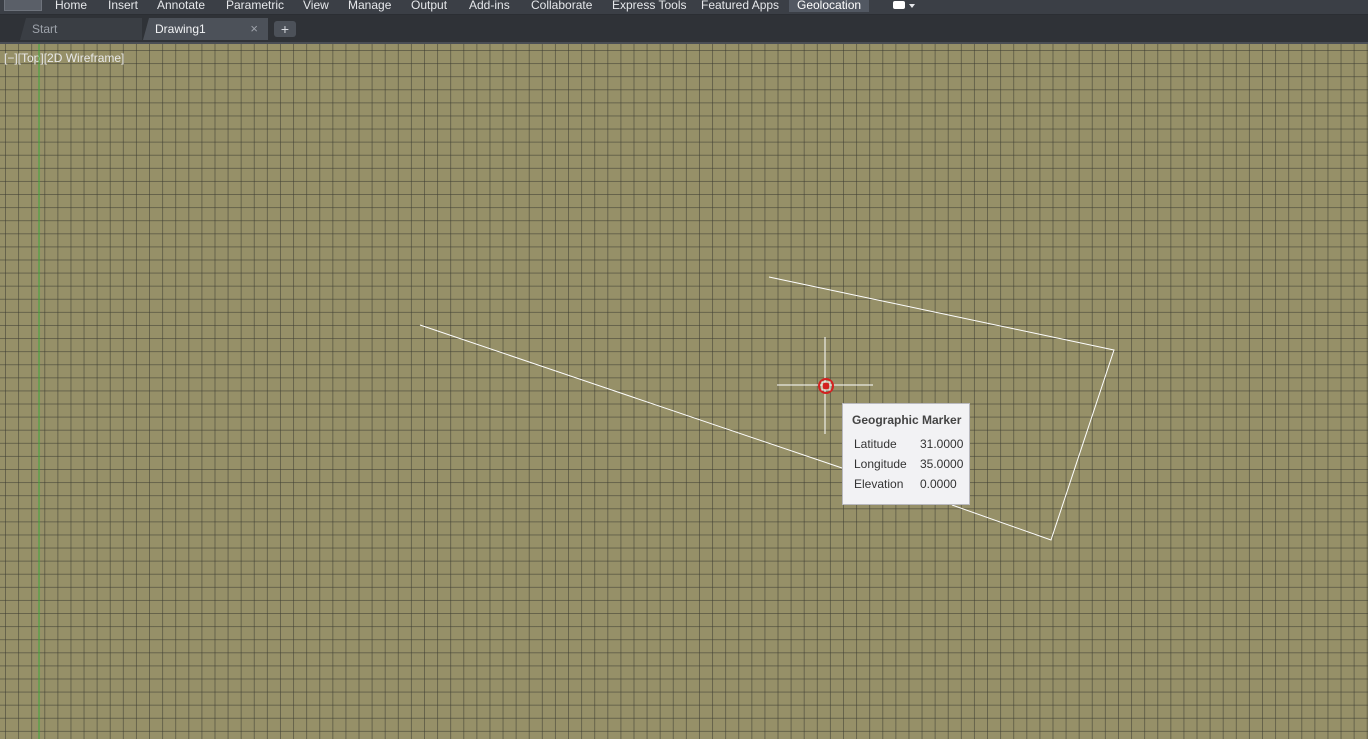  Describe the element at coordinates (880, 464) in the screenshot. I see `longitude-label: Longitude` at that location.